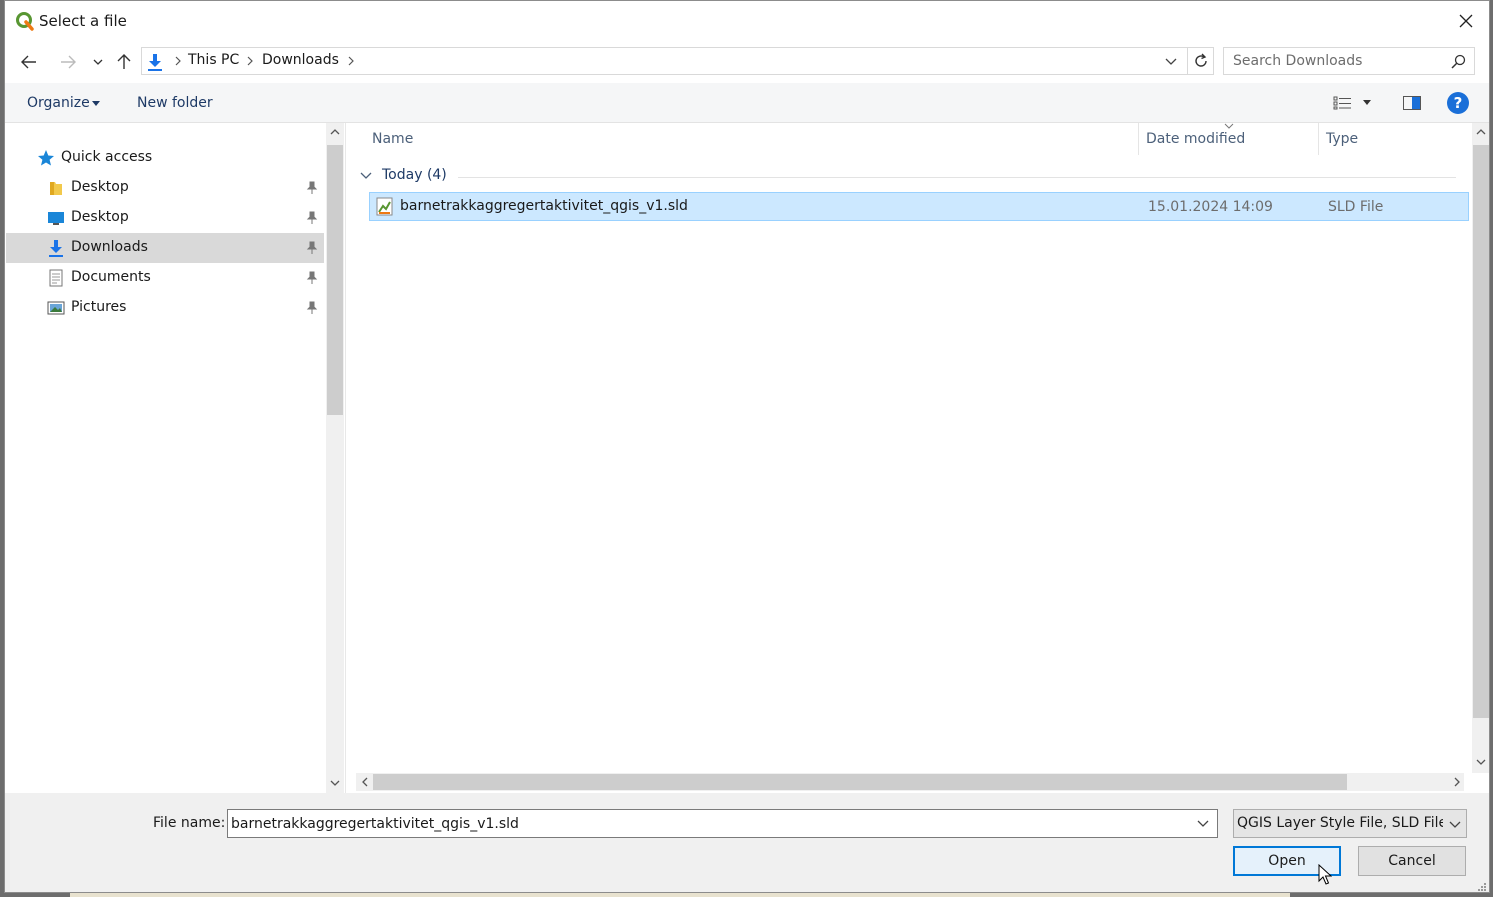 Image resolution: width=1493 pixels, height=897 pixels. Describe the element at coordinates (56, 278) in the screenshot. I see `document-icon` at that location.